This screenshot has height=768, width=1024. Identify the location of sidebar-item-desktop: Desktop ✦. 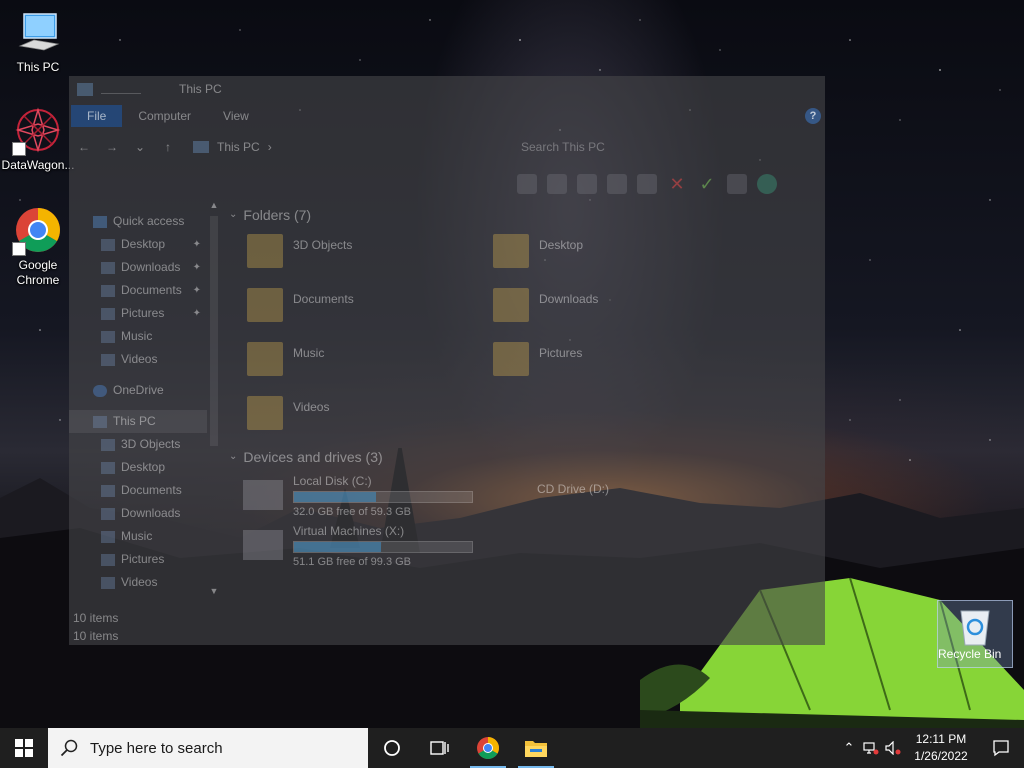
(138, 244).